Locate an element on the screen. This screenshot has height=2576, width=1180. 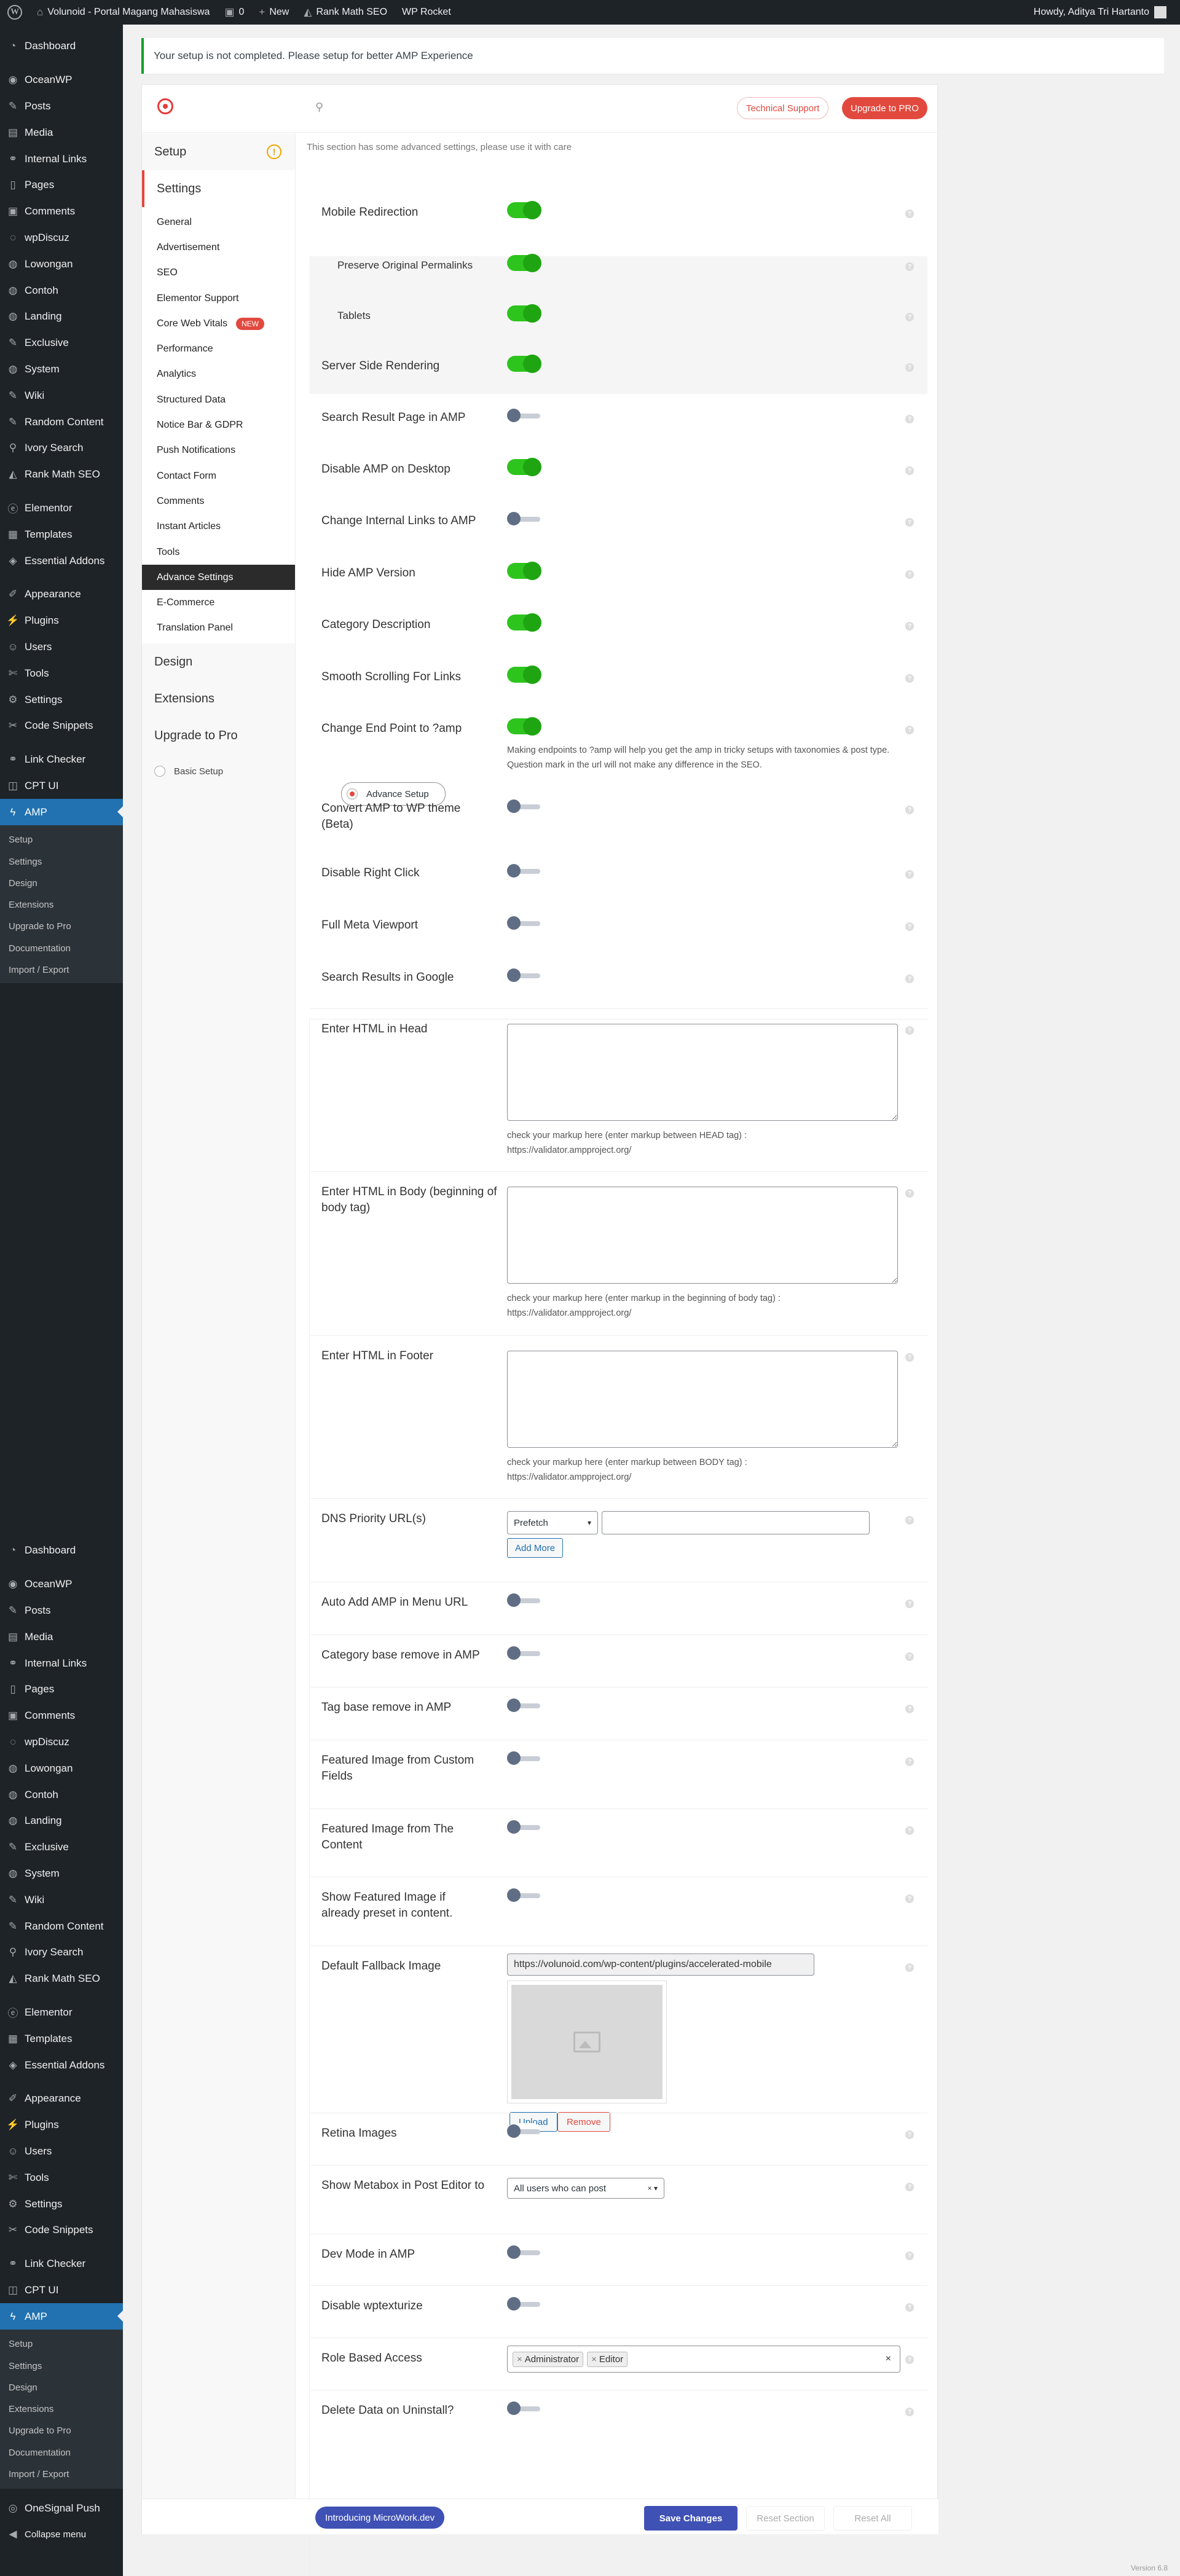
menu-item-wpdiscuz: ◌ wpDiscuz is located at coordinates (62, 238).